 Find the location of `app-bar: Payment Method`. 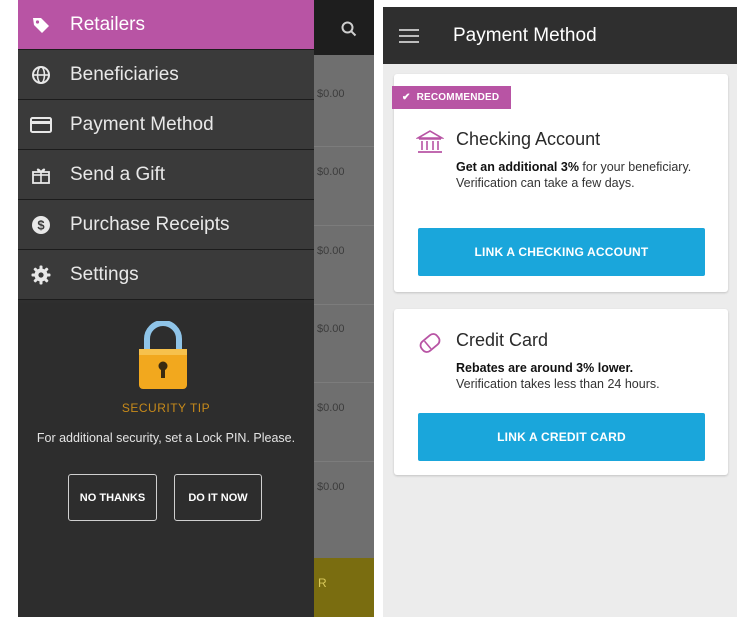

app-bar: Payment Method is located at coordinates (560, 35).